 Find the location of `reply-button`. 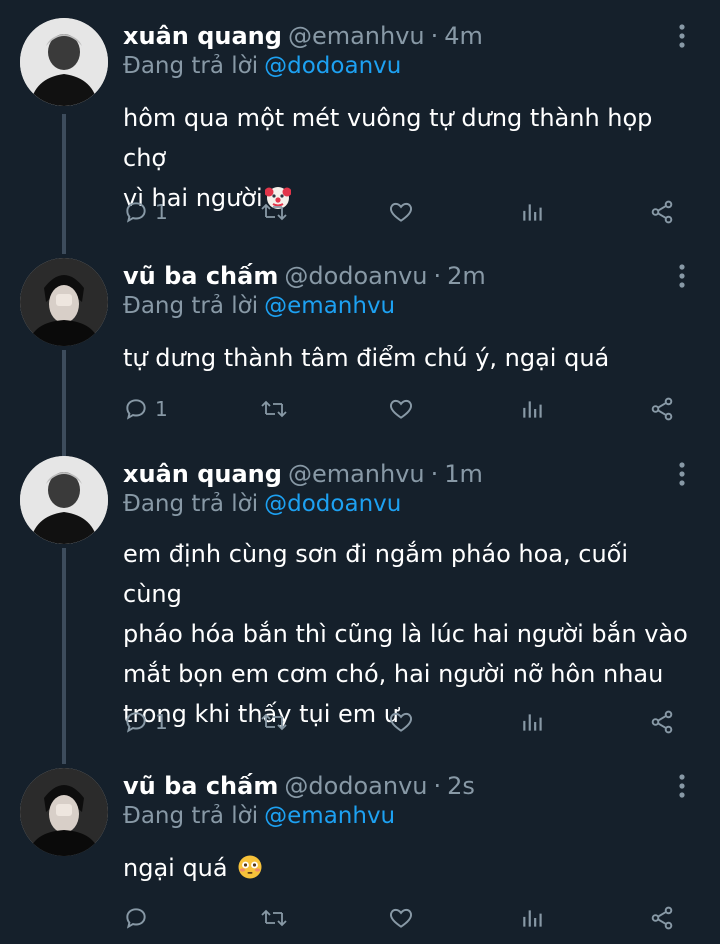

reply-button is located at coordinates (139, 918).